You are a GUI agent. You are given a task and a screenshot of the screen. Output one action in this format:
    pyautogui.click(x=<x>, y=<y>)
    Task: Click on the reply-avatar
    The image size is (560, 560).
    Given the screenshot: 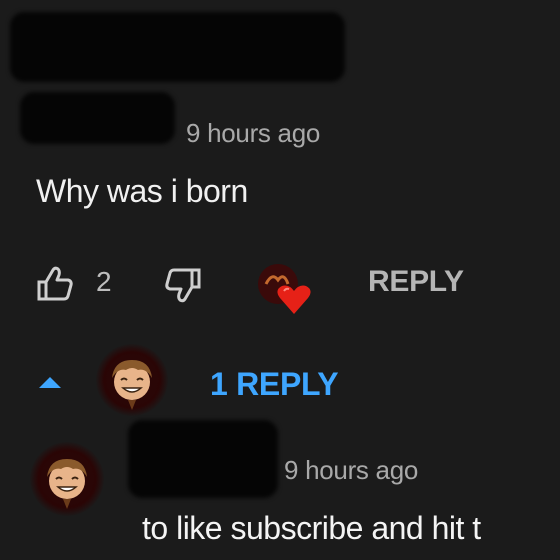 What is the action you would take?
    pyautogui.click(x=67, y=479)
    